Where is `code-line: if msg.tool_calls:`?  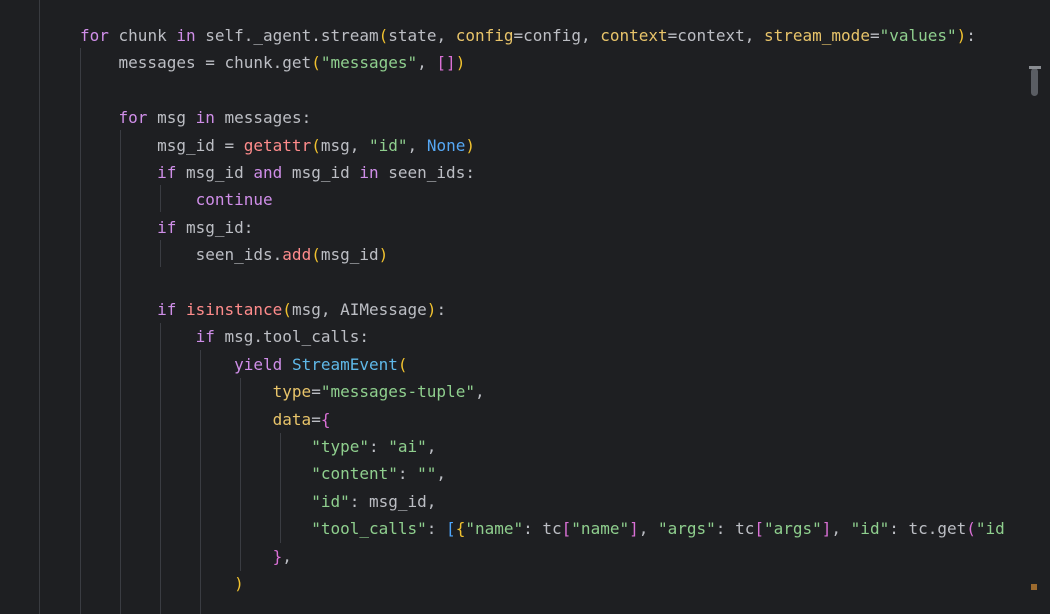
code-line: if msg.tool_calls: is located at coordinates (224, 336).